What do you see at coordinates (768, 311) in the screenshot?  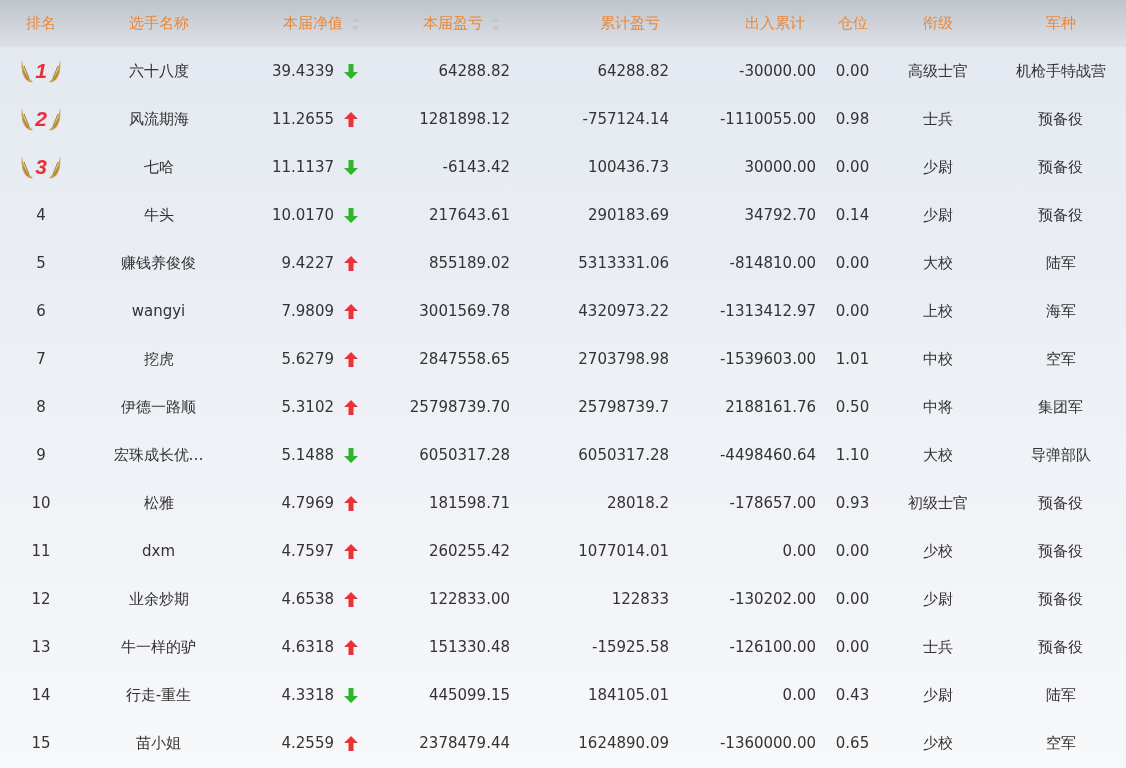 I see `table-cell-text: -1313412.97` at bounding box center [768, 311].